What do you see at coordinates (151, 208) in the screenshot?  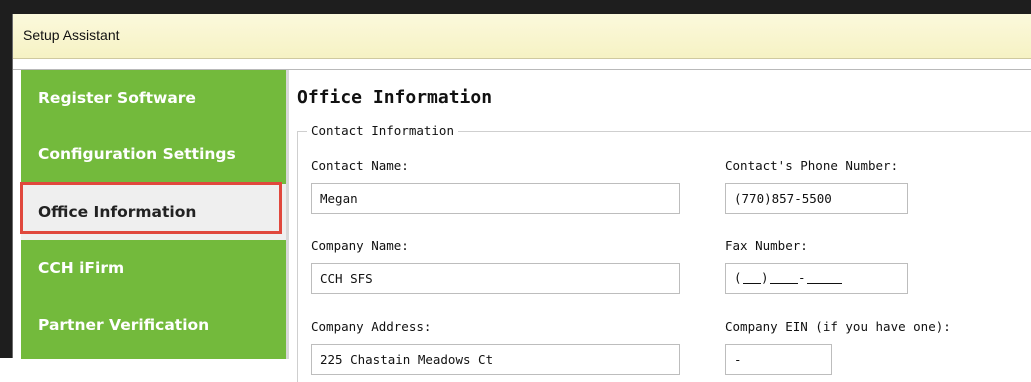 I see `selection-highlight` at bounding box center [151, 208].